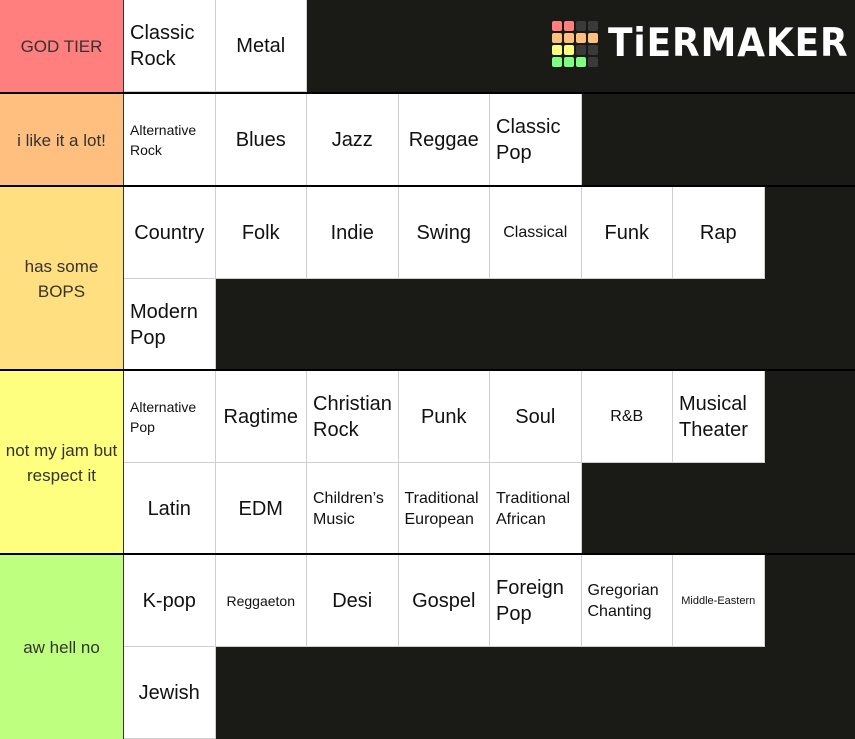 This screenshot has width=855, height=739. I want to click on tier-item-punk: Punk, so click(444, 417).